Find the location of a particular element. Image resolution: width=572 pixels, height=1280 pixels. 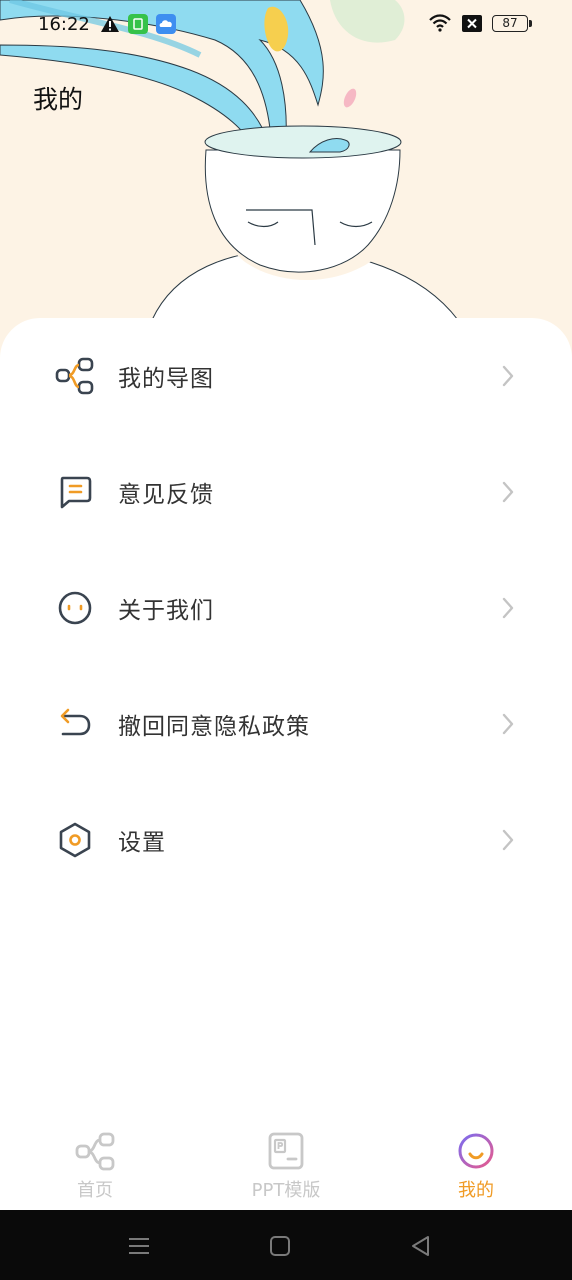

battery-level: 87 is located at coordinates (510, 22).